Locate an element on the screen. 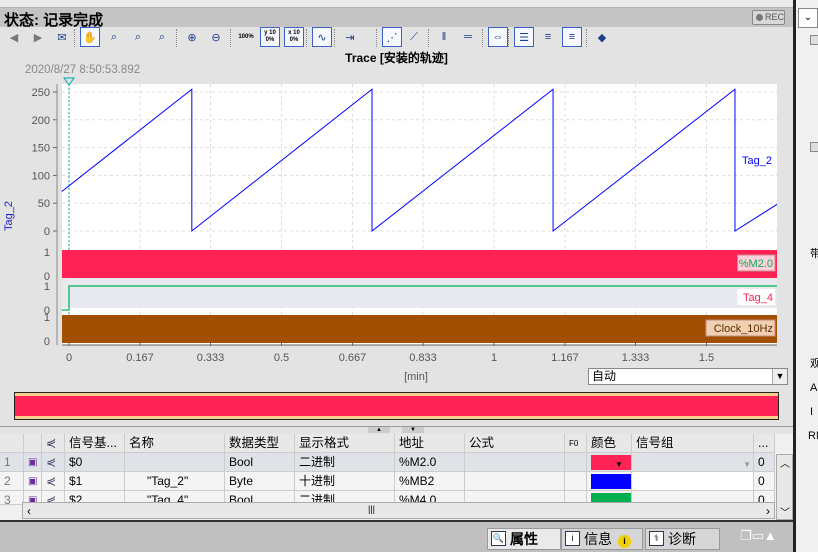 This screenshot has height=552, width=818. series-band-clock10hz is located at coordinates (419, 329).